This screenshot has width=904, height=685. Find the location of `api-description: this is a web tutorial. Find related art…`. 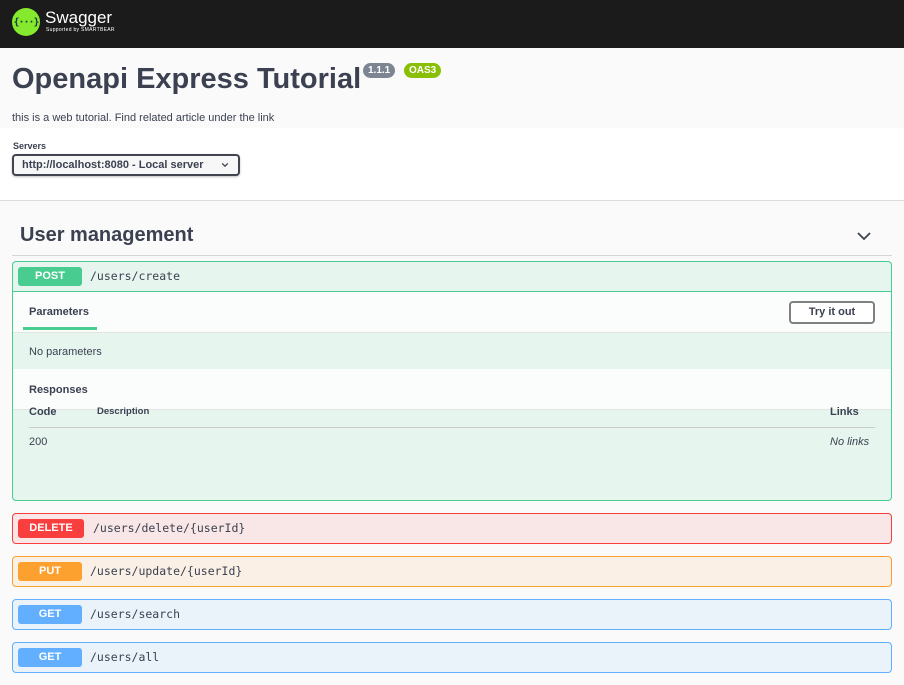

api-description: this is a web tutorial. Find related art… is located at coordinates (143, 118).